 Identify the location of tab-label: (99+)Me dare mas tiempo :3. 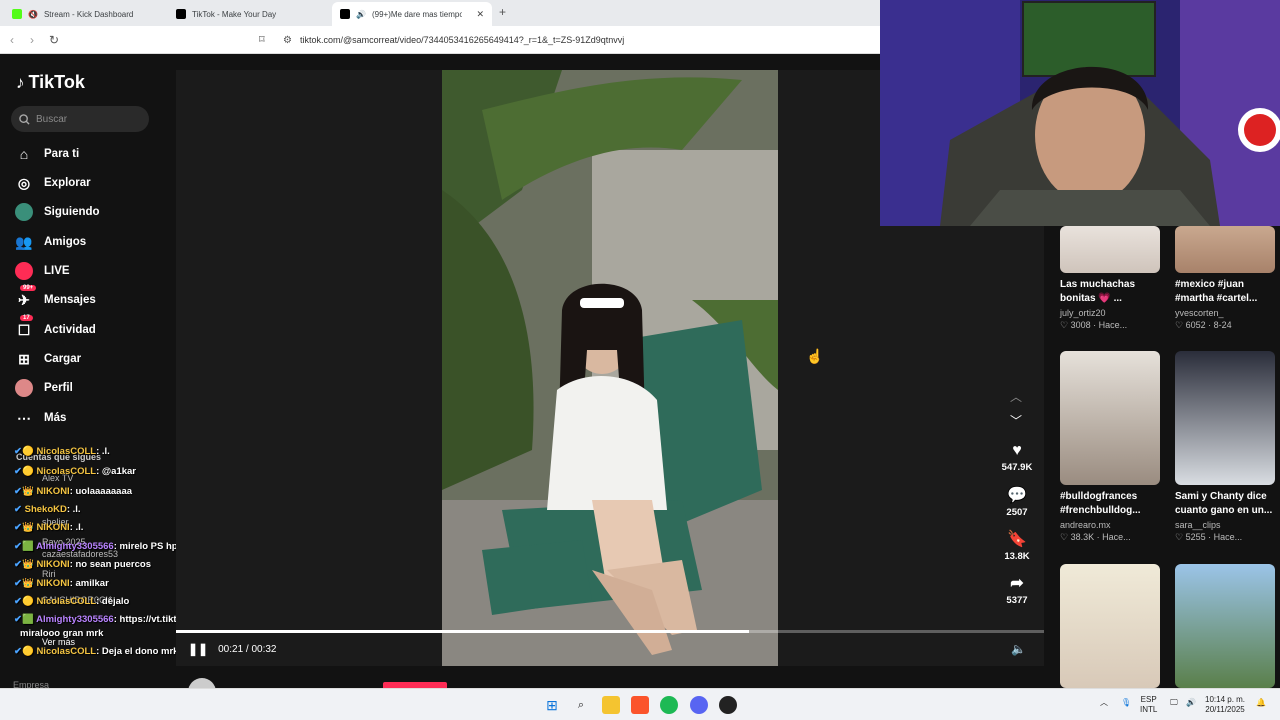
(416, 14).